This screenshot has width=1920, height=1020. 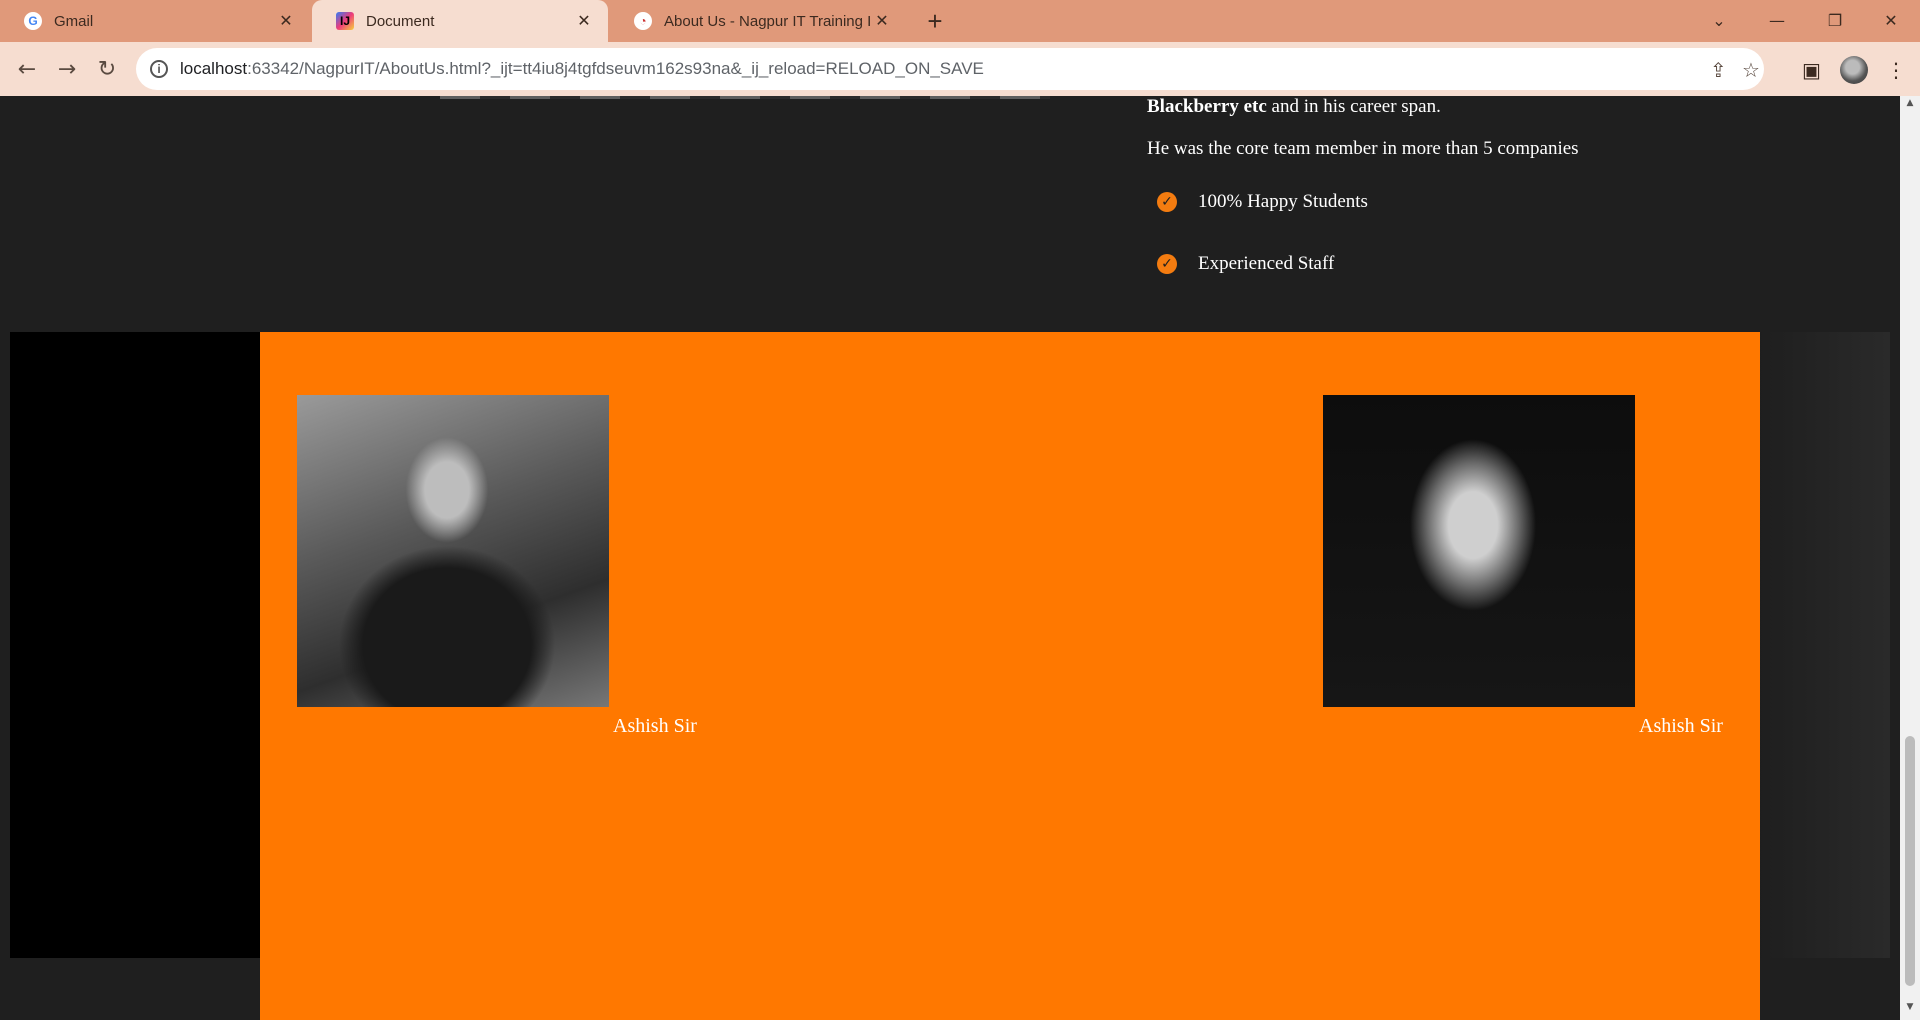 I want to click on new-tab-button: +, so click(x=935, y=21).